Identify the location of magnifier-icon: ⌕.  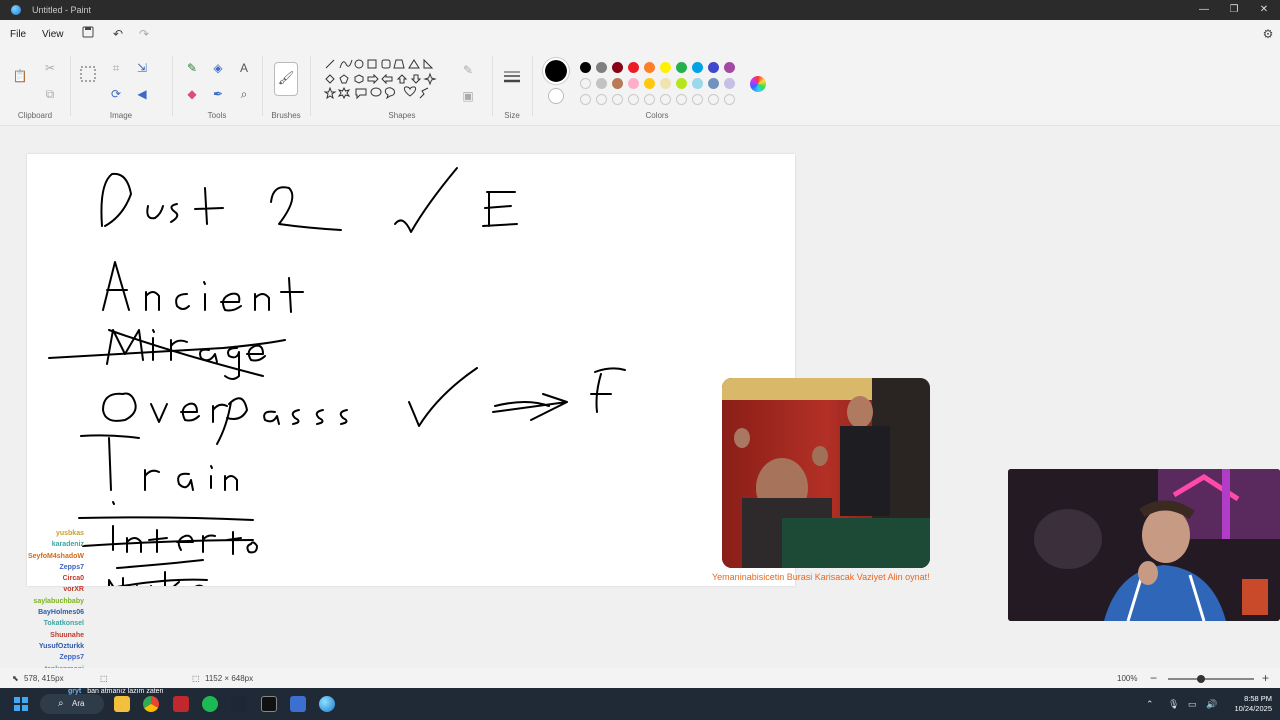
(244, 94).